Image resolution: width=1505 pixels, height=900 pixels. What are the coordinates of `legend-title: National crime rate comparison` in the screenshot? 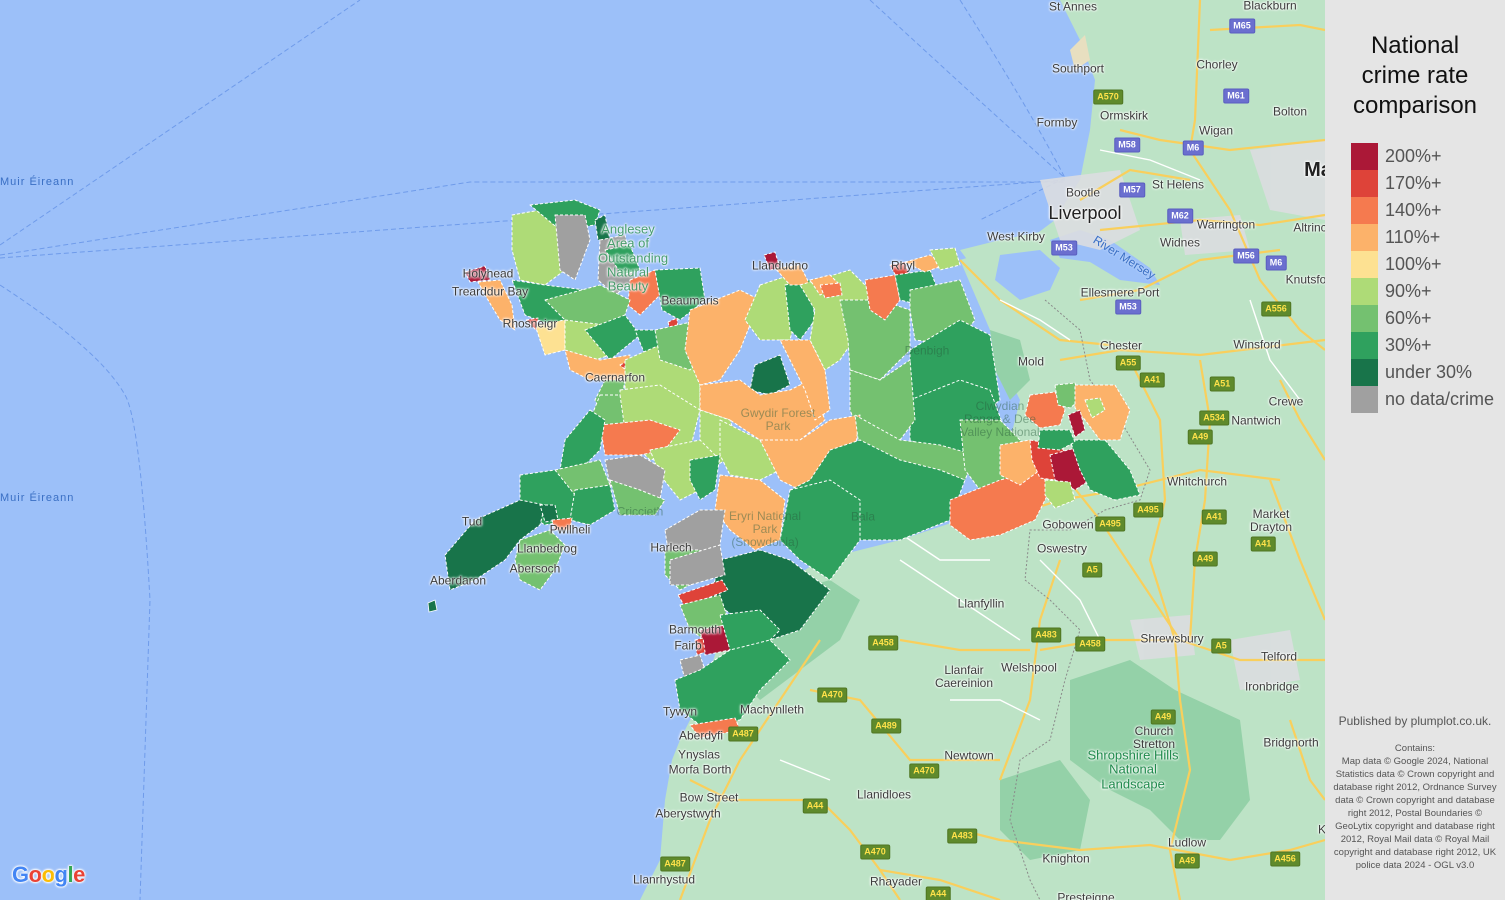 It's located at (1415, 76).